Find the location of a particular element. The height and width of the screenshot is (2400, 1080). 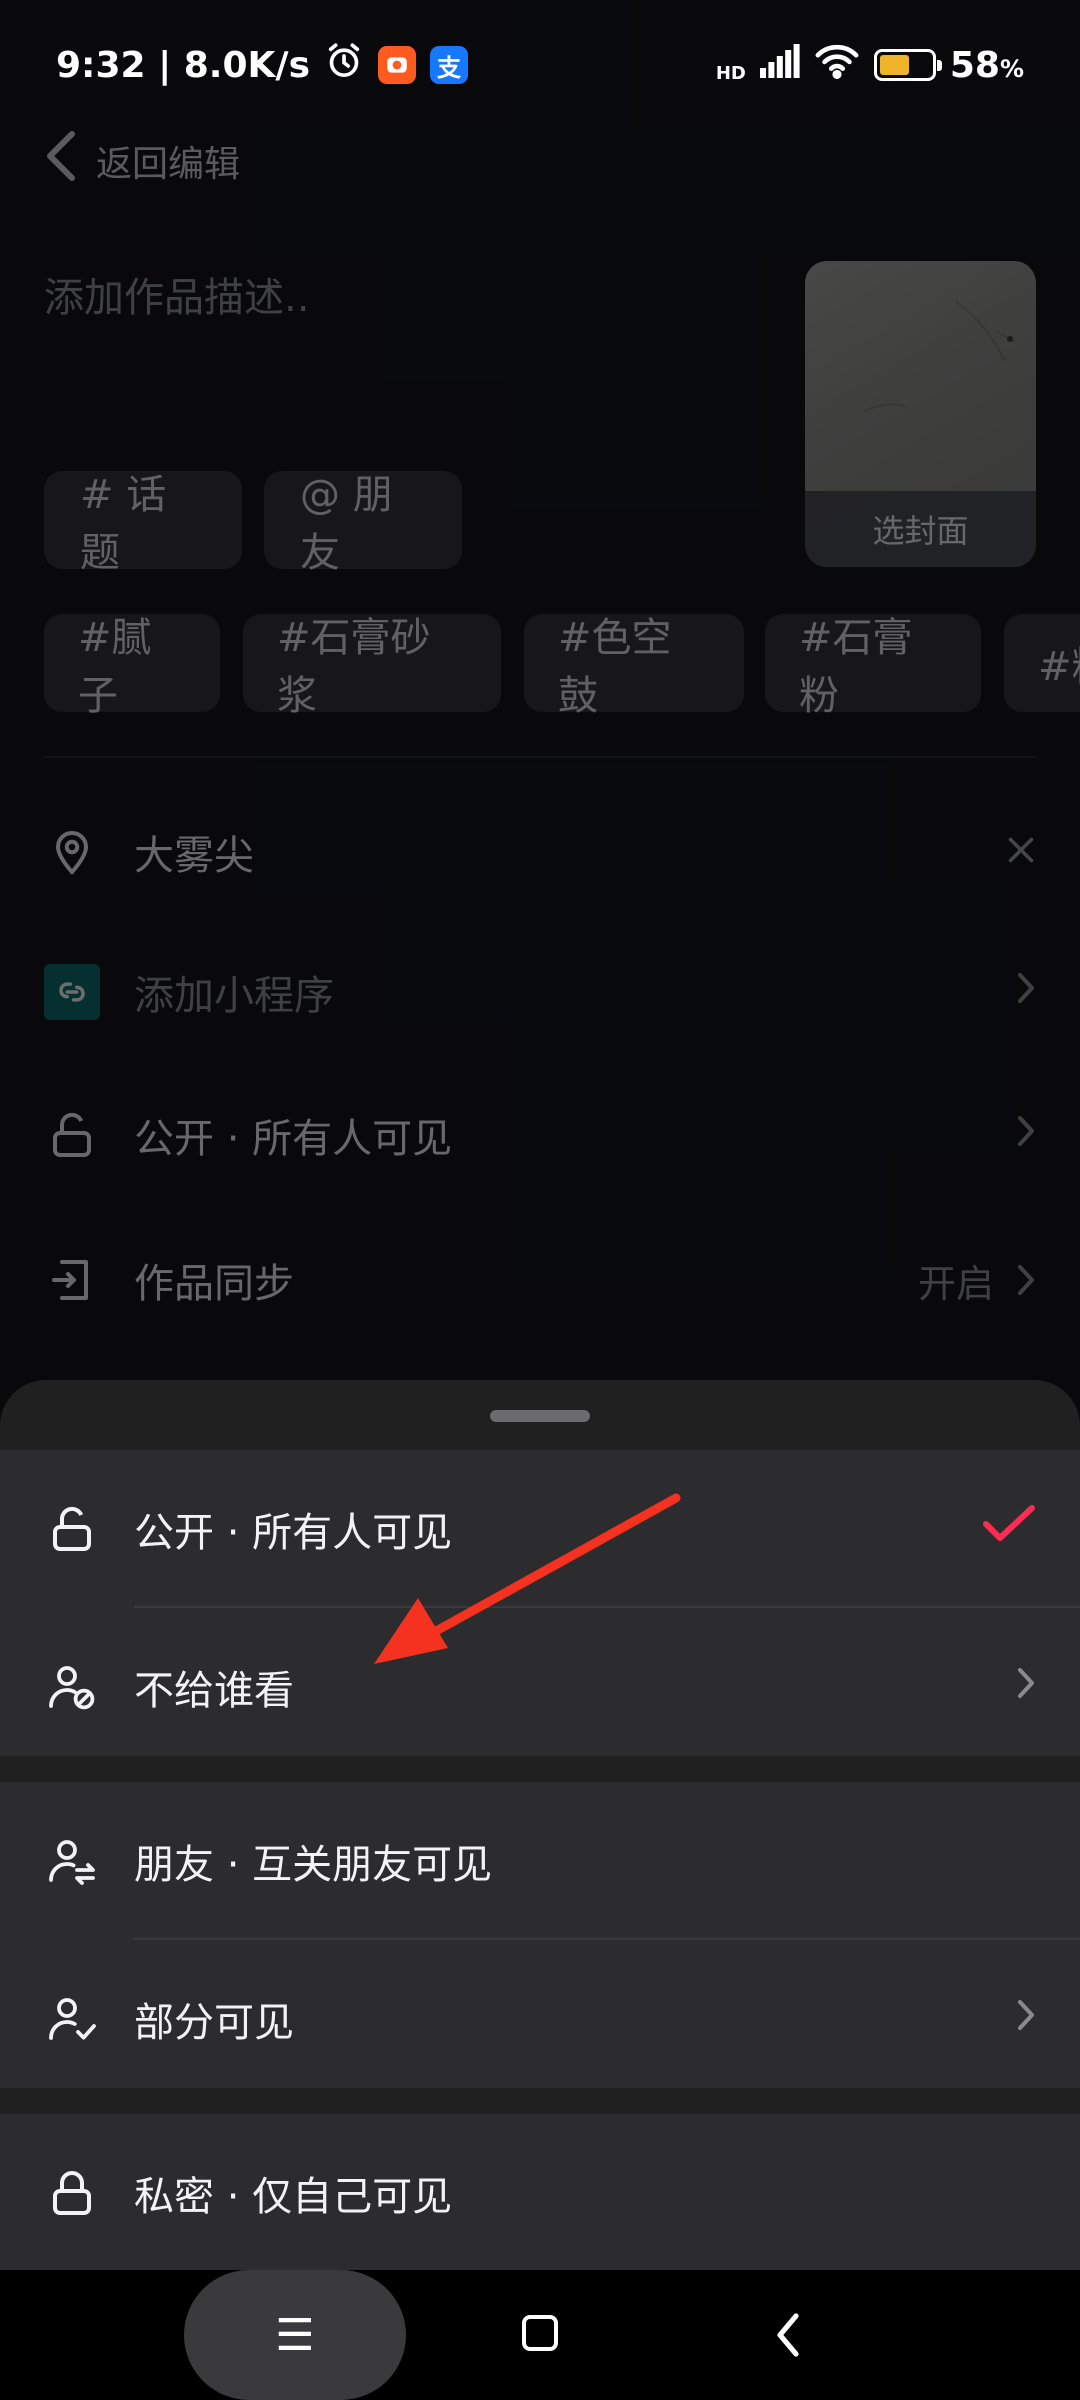

back-to-edit-button: 返回编辑 is located at coordinates (142, 160).